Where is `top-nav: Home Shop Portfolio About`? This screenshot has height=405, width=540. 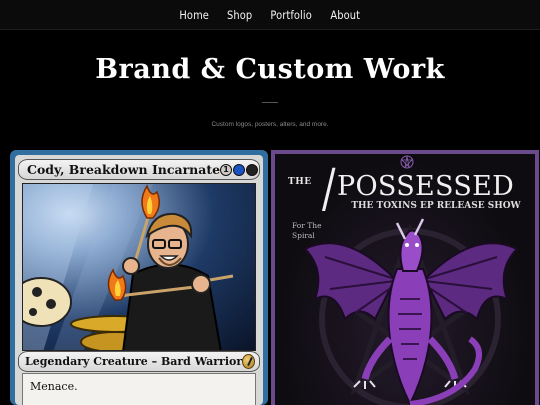 top-nav: Home Shop Portfolio About is located at coordinates (270, 15).